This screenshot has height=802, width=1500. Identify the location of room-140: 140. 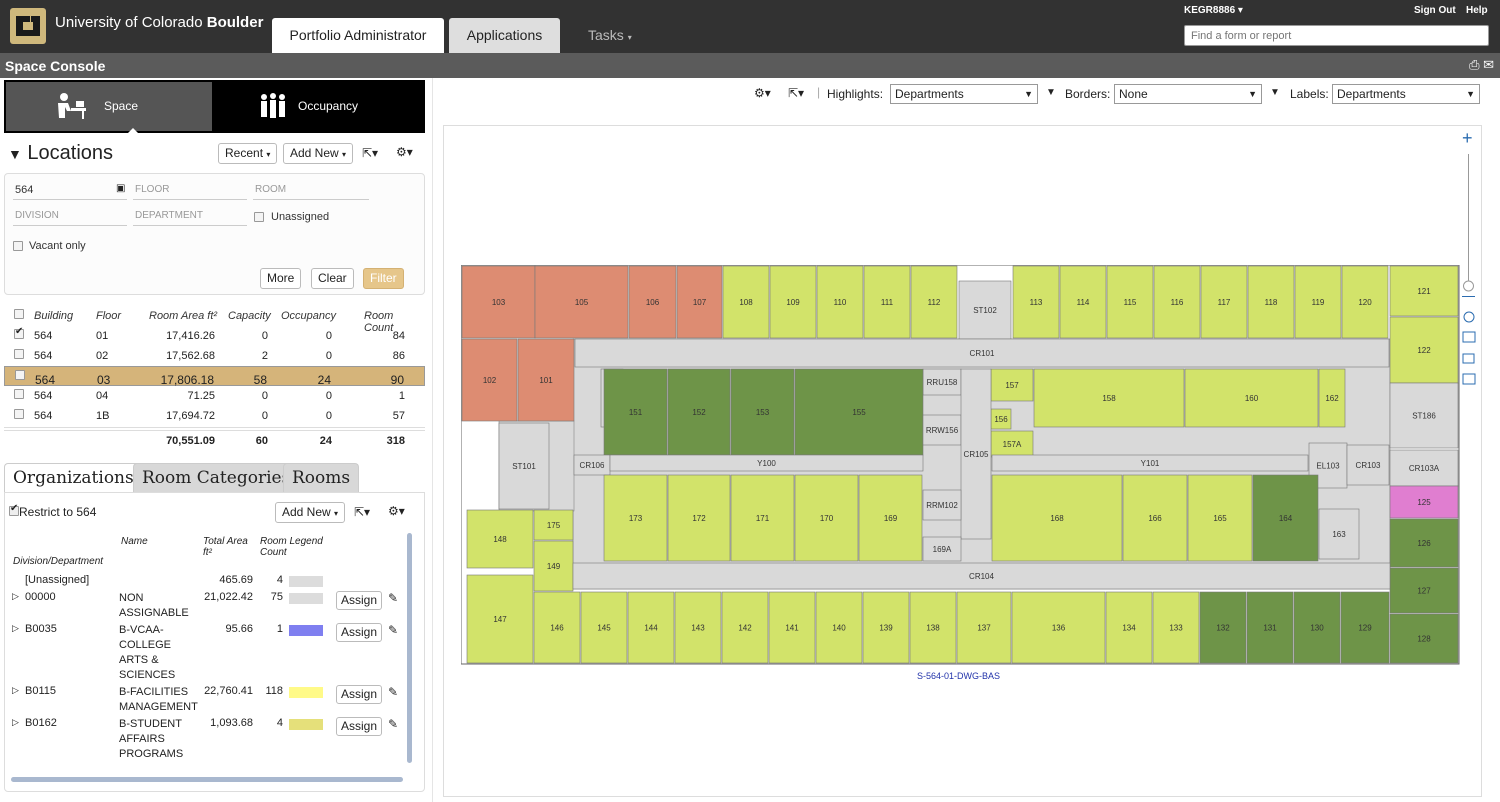
(839, 627).